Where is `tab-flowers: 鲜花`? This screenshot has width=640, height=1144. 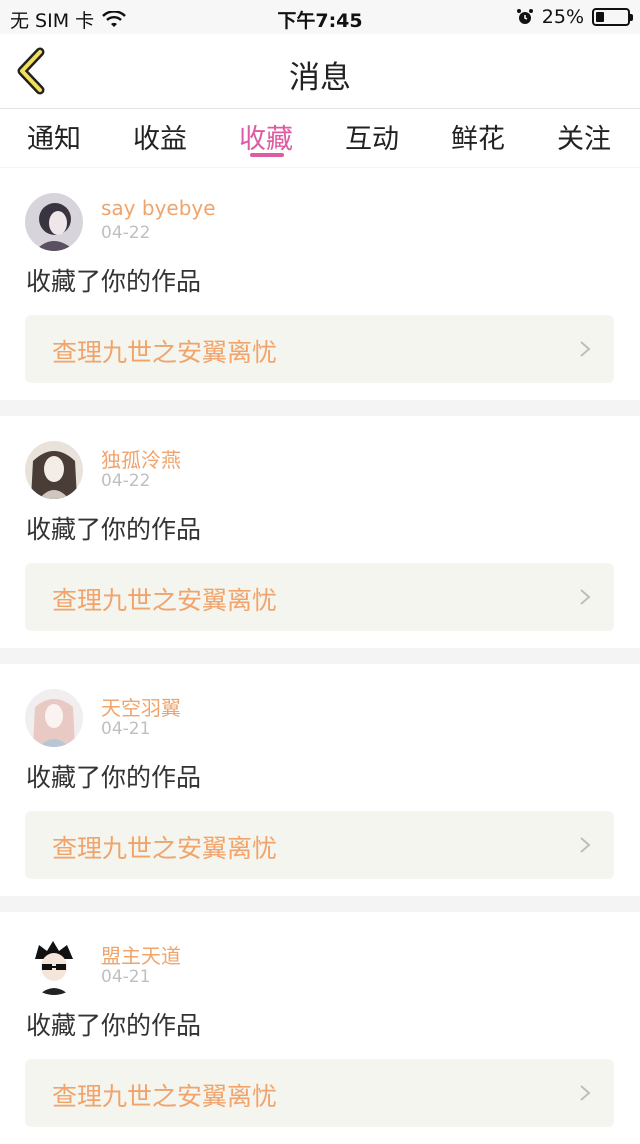 tab-flowers: 鲜花 is located at coordinates (478, 136).